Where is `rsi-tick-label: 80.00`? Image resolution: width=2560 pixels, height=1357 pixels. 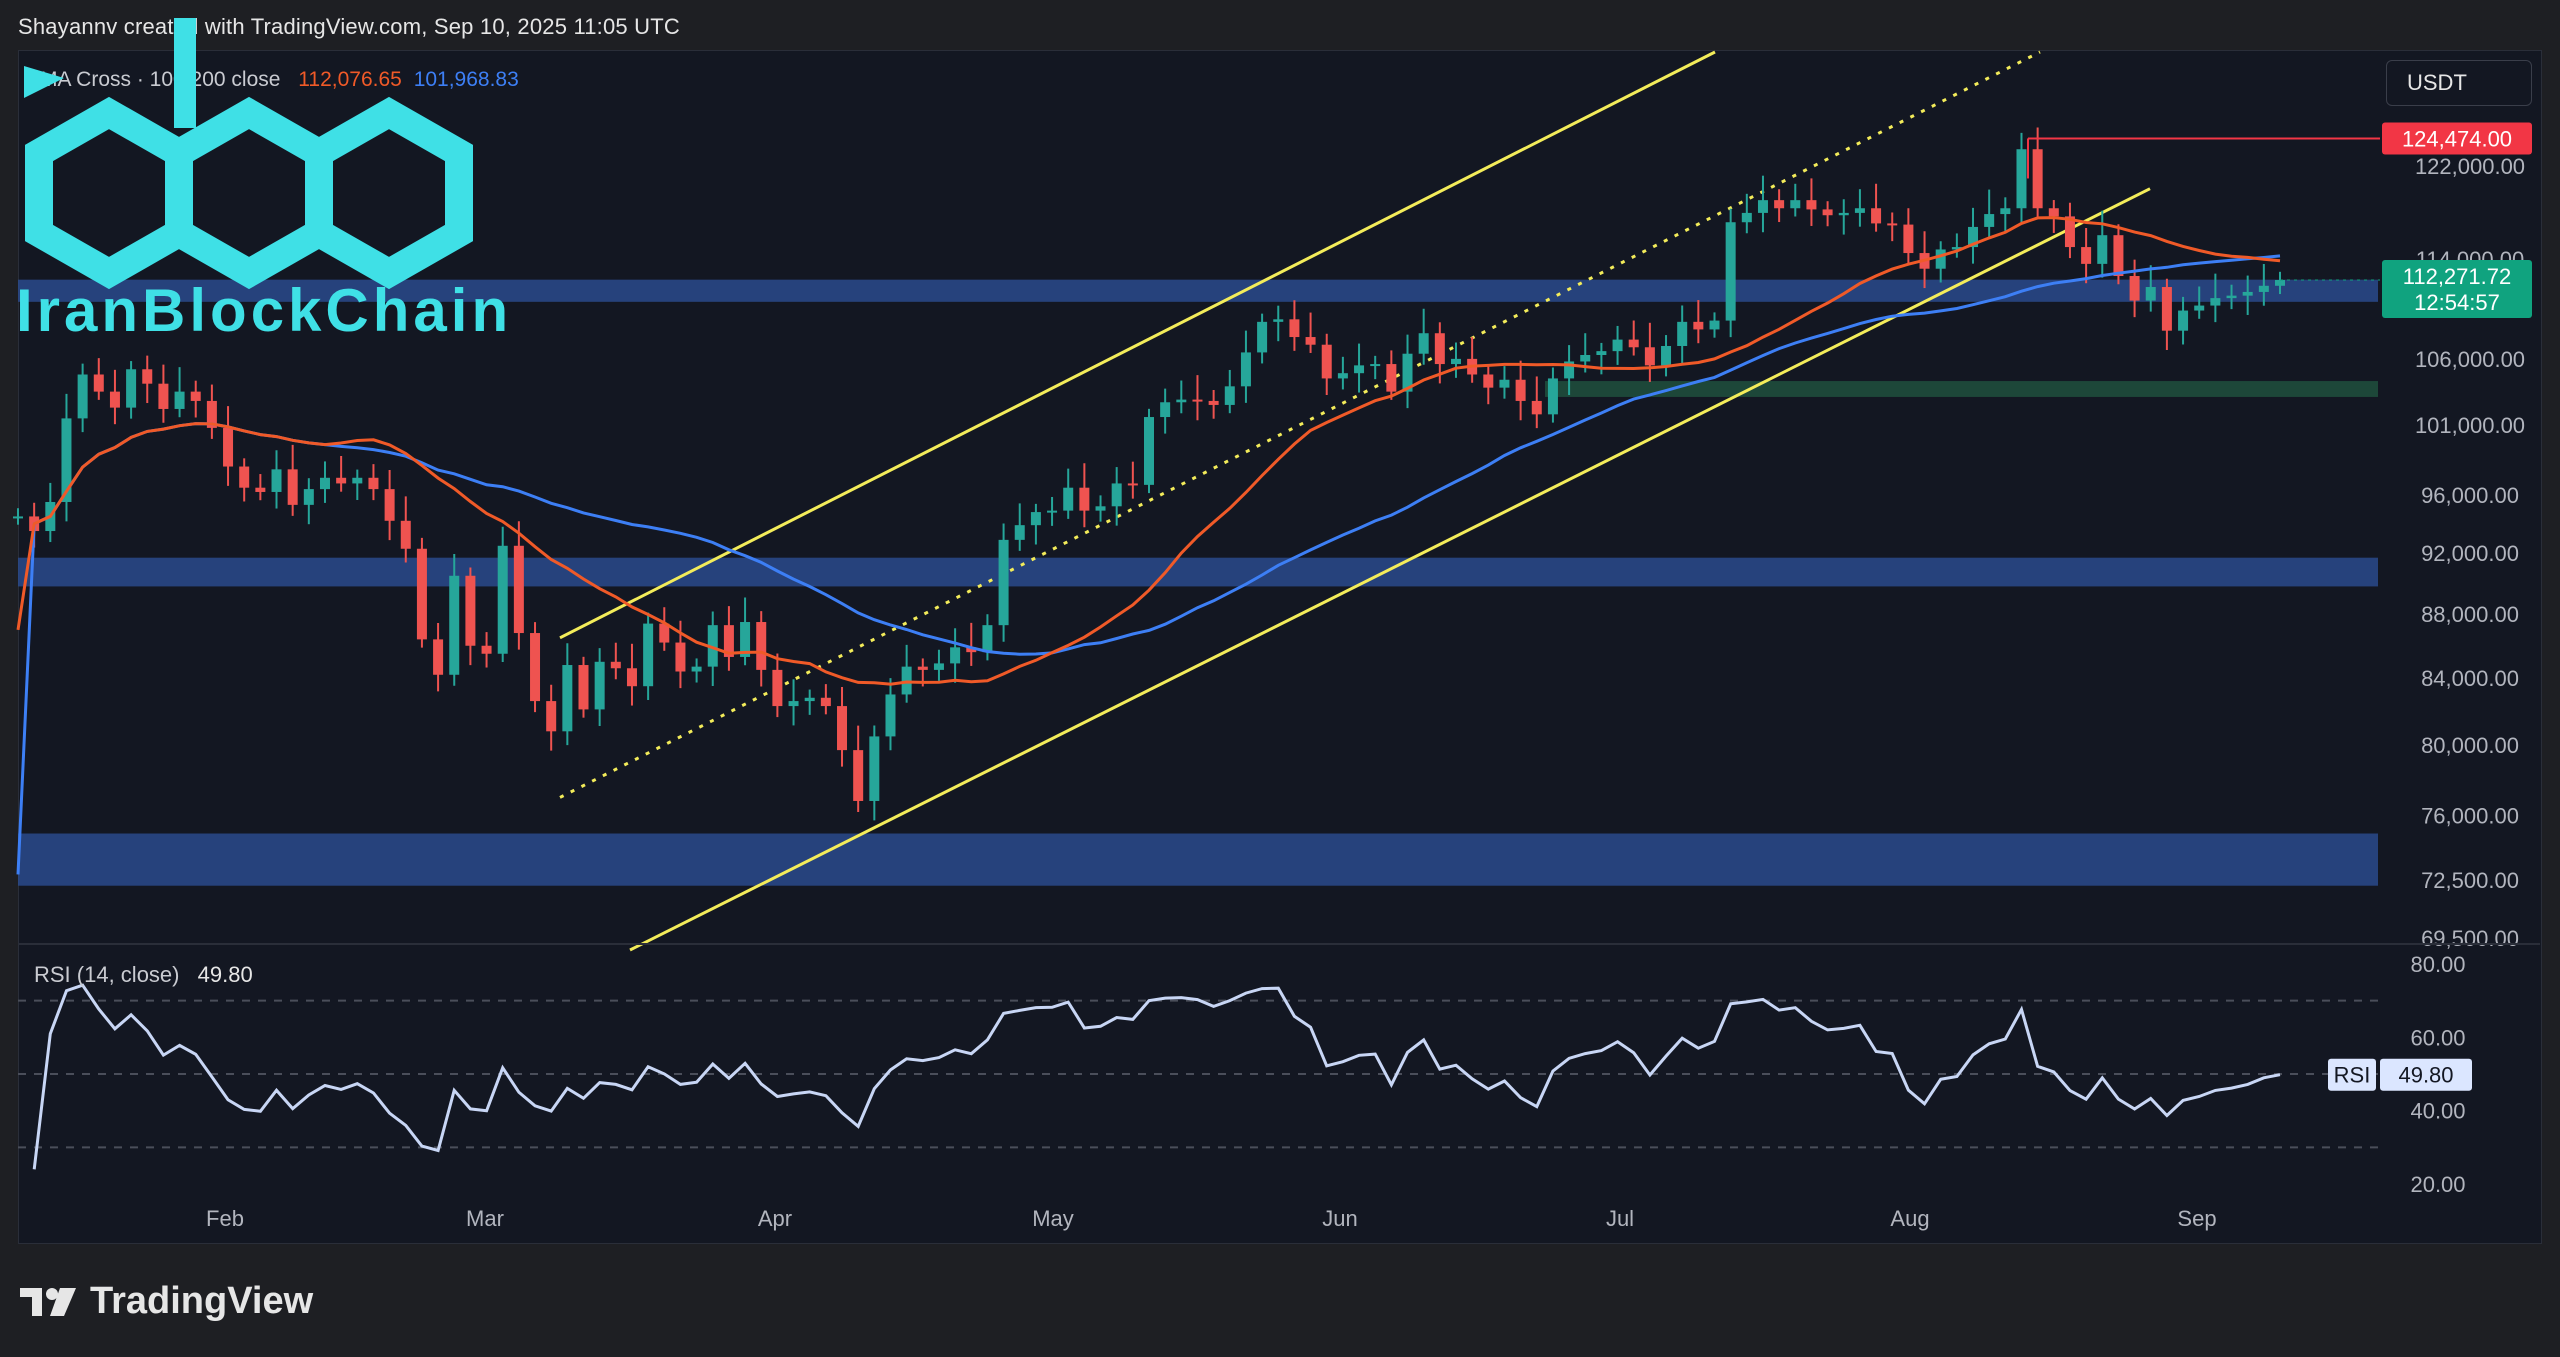
rsi-tick-label: 80.00 is located at coordinates (2437, 964).